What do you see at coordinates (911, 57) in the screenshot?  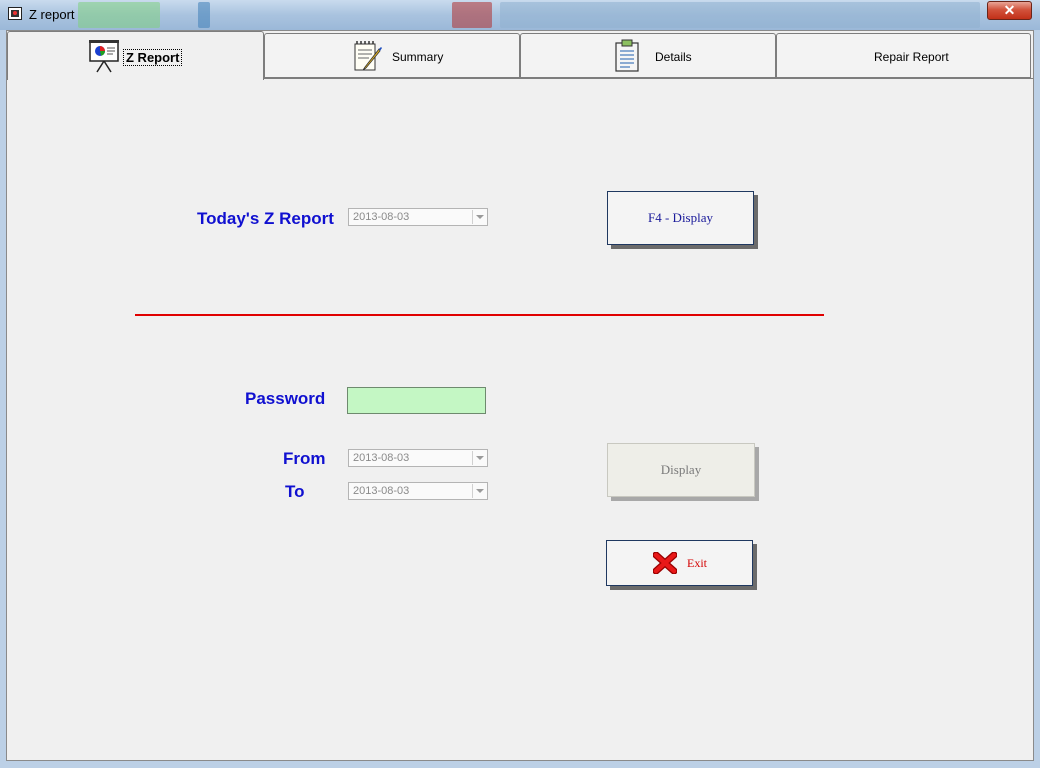 I see `tab-label: Repair Report` at bounding box center [911, 57].